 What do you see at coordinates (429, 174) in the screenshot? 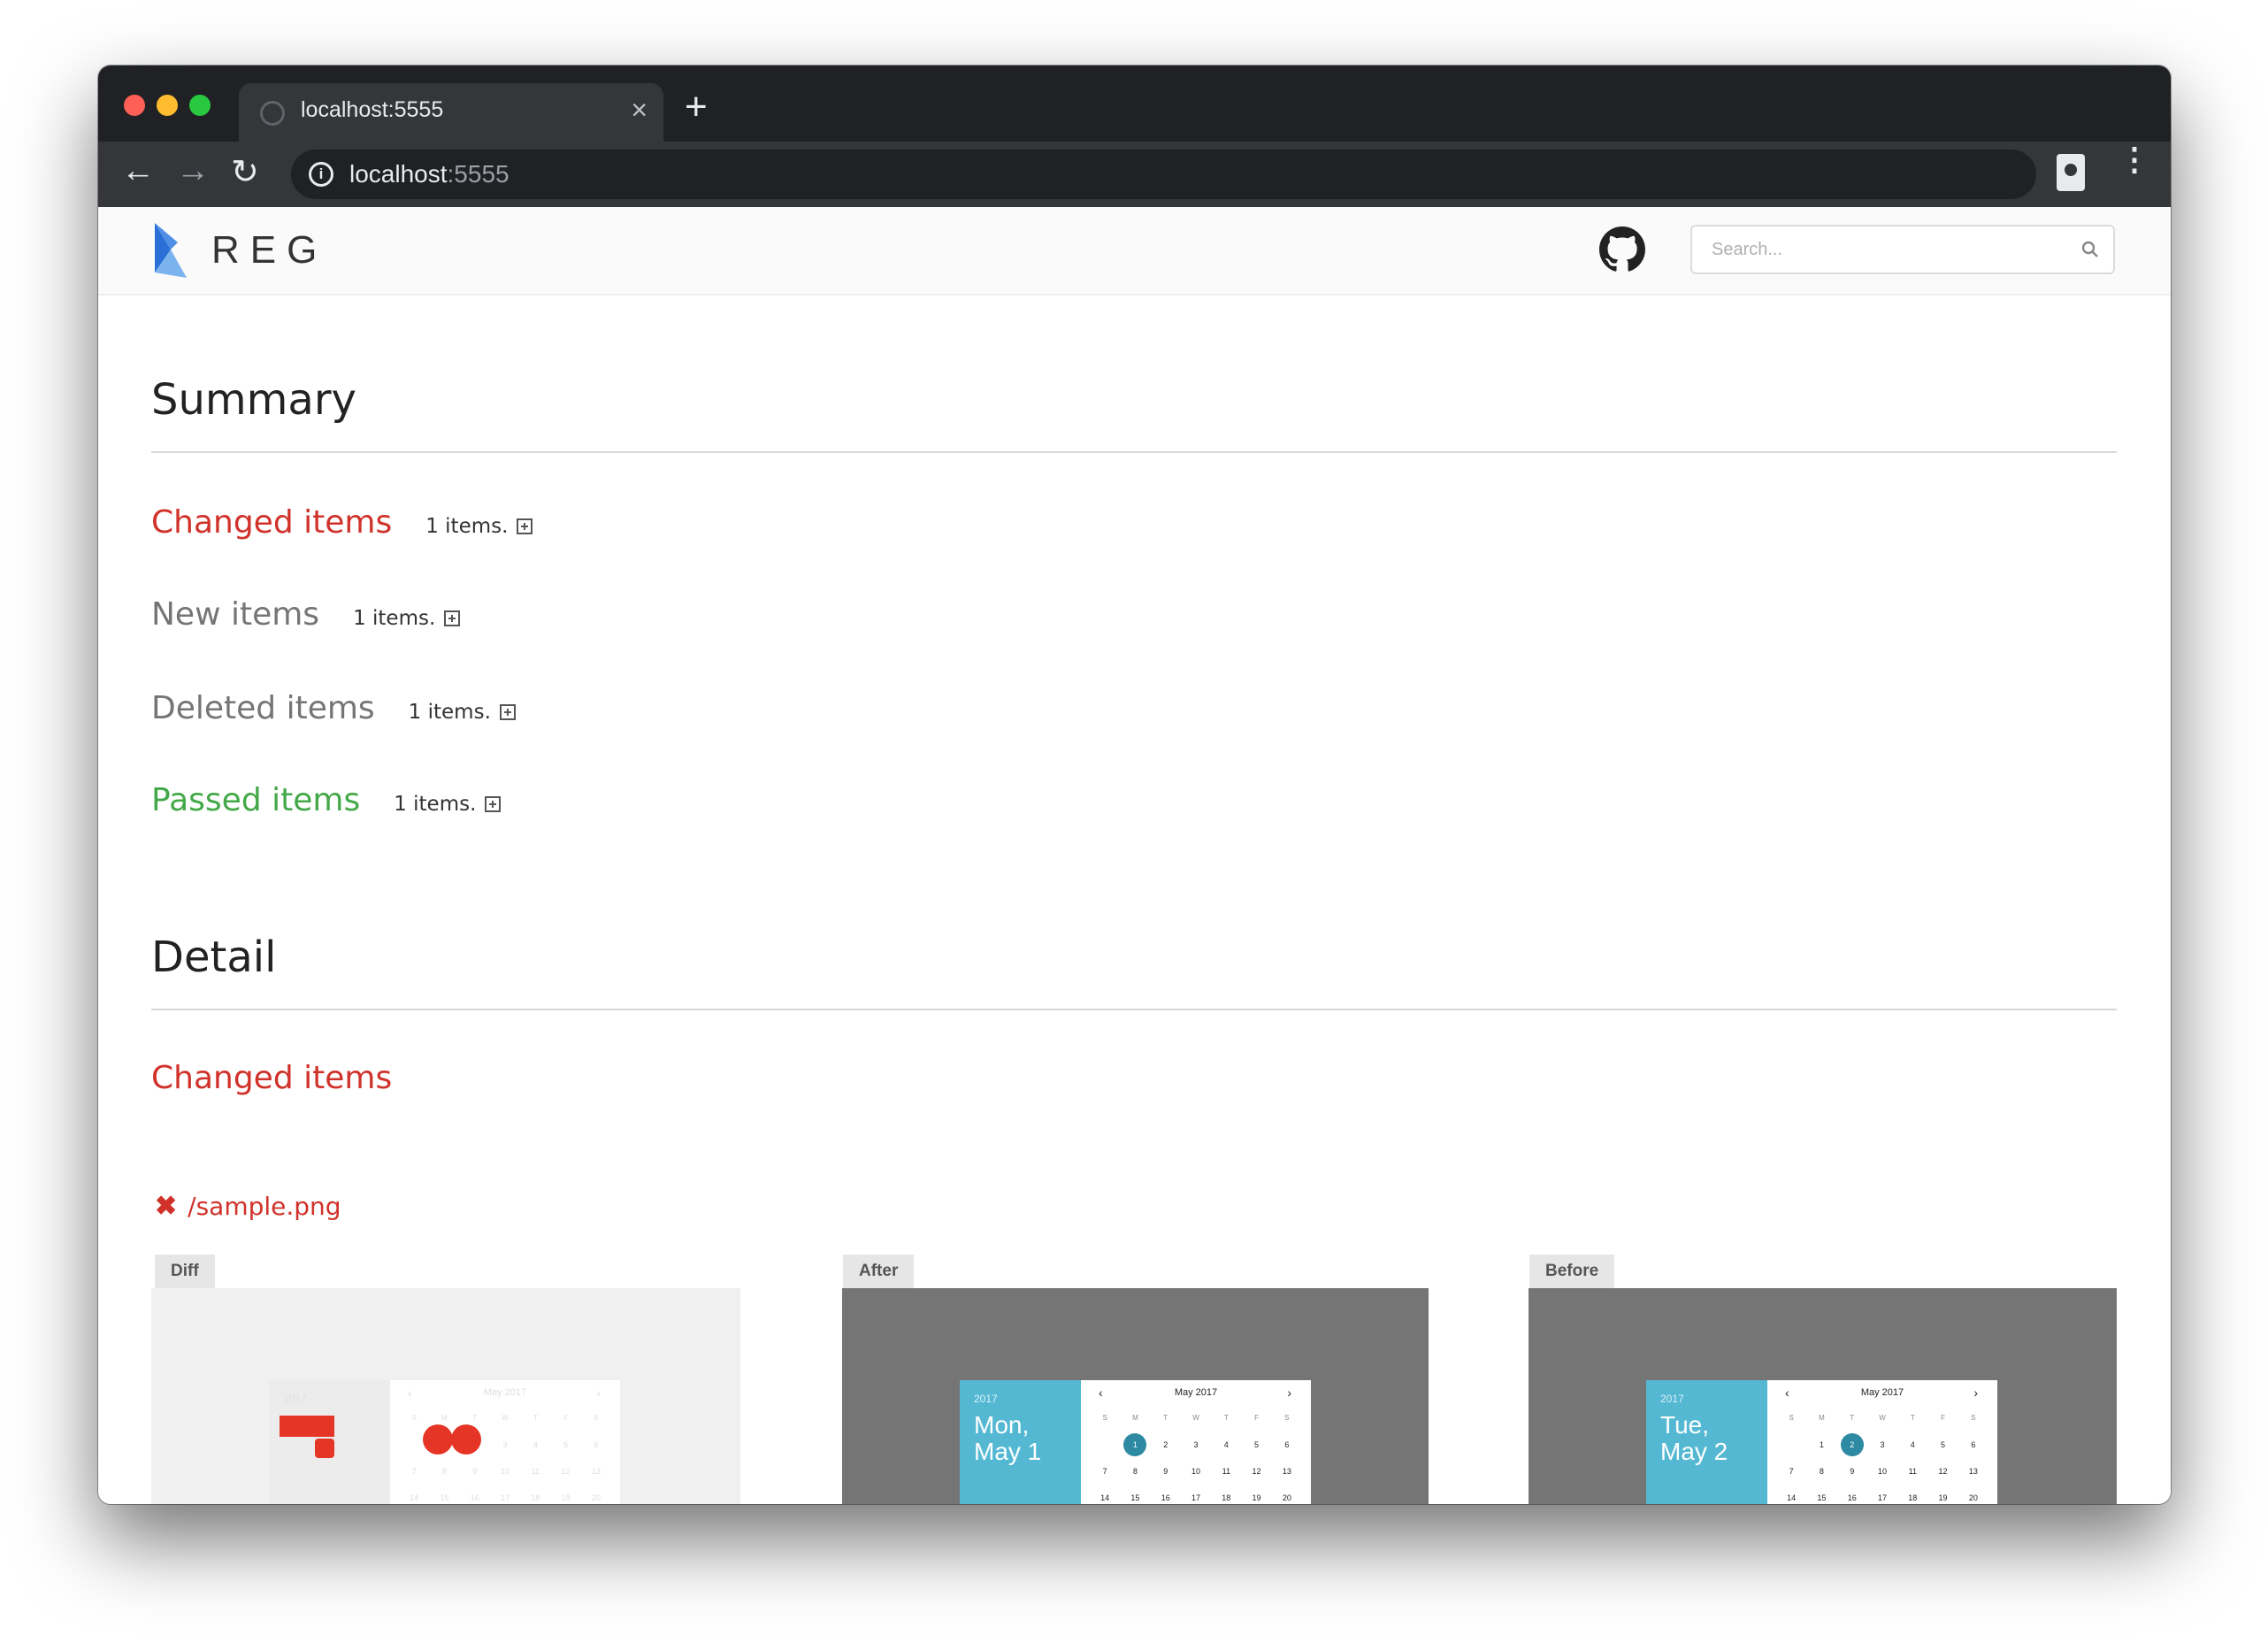
I see `url-text: localhost:5555` at bounding box center [429, 174].